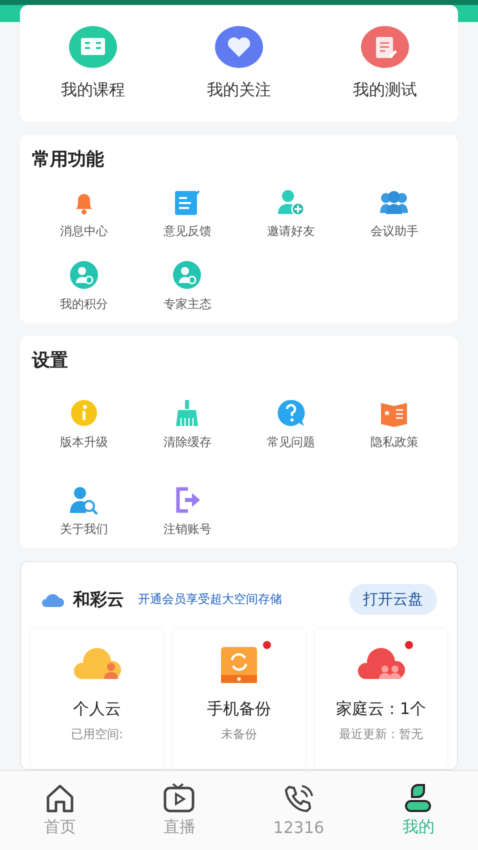 Image resolution: width=478 pixels, height=850 pixels. I want to click on note-icon, so click(385, 47).